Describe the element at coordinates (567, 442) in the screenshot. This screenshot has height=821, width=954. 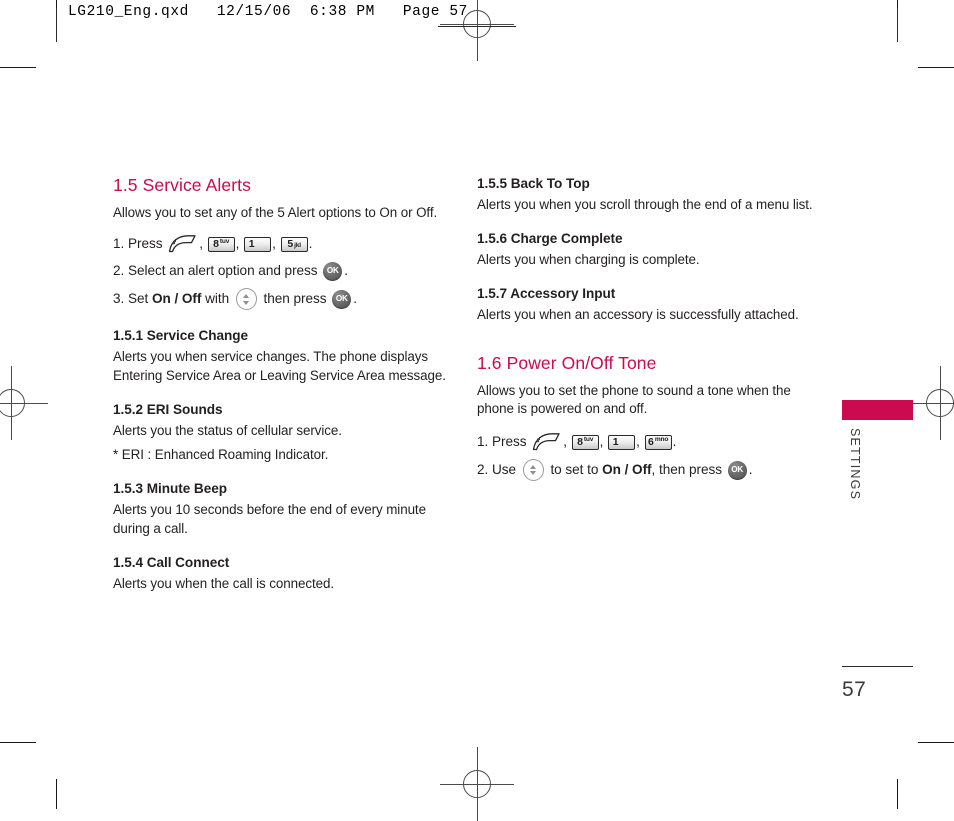
I see `power-step-1-sep-a: ,` at that location.